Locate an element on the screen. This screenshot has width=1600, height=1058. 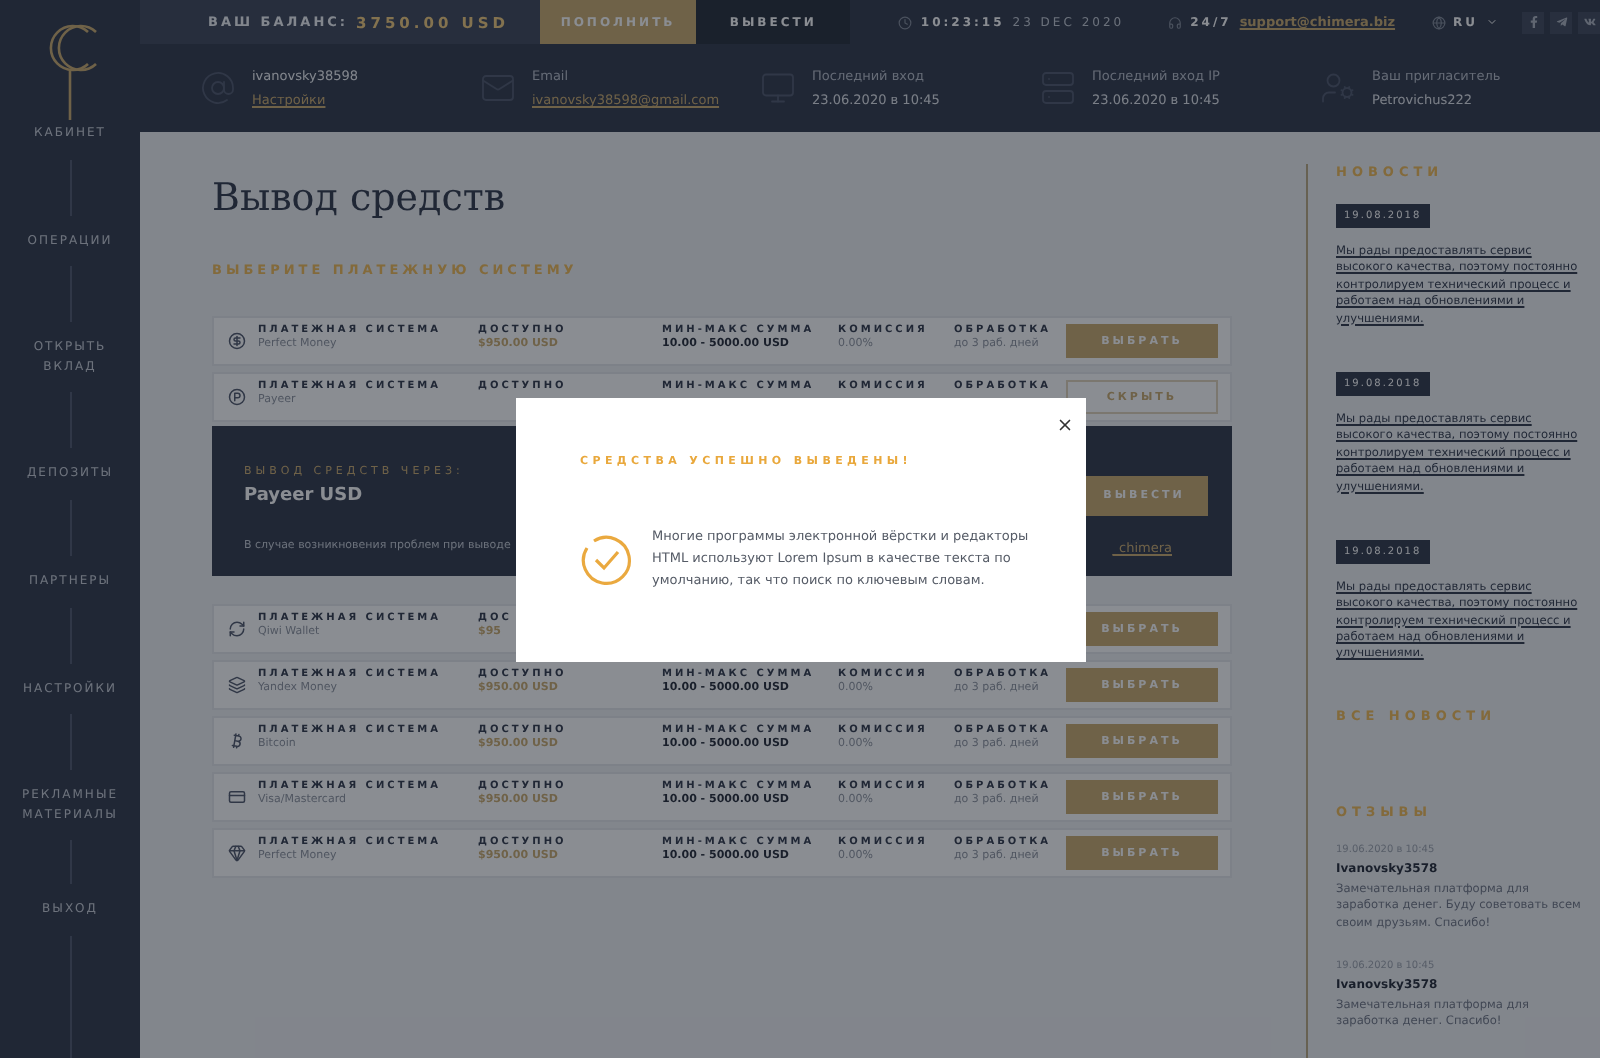
layers-icon is located at coordinates (236, 685).